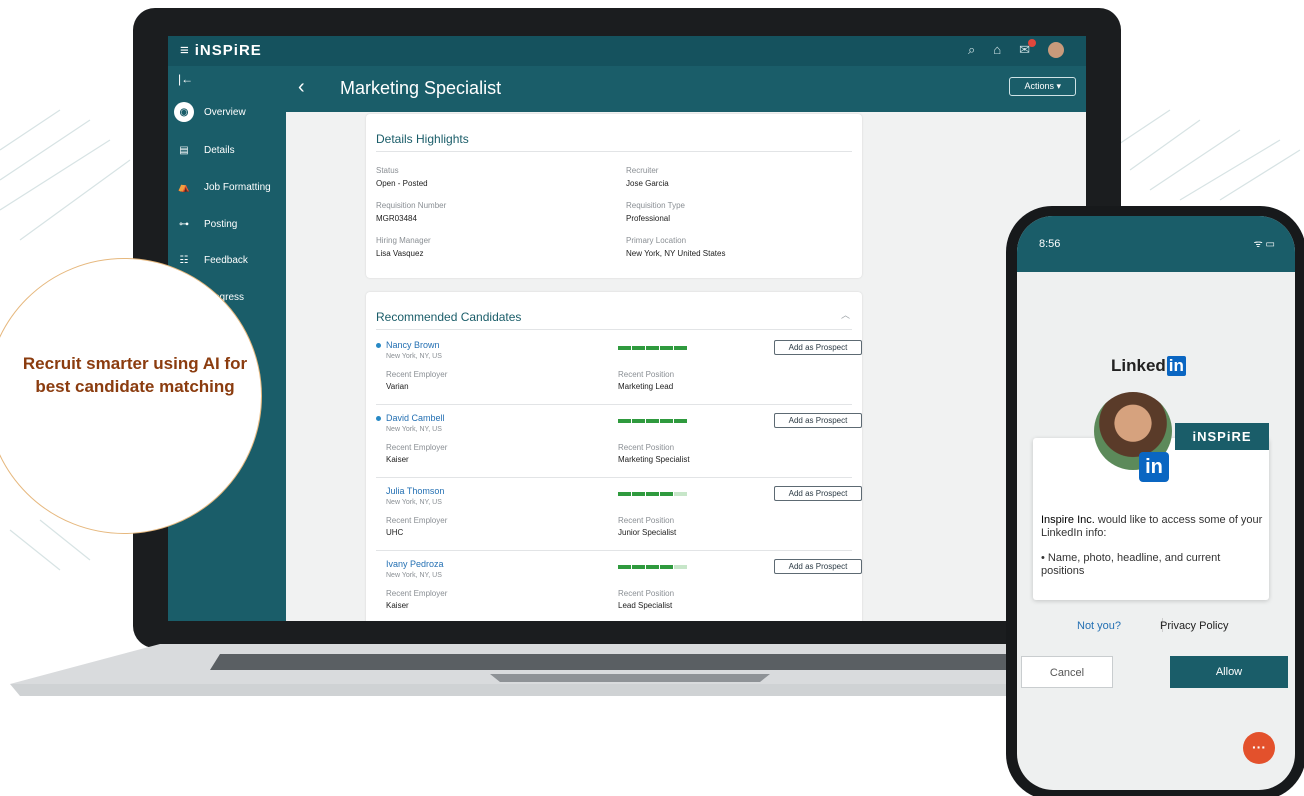 The width and height of the screenshot is (1304, 796). What do you see at coordinates (301, 87) in the screenshot?
I see `back-icon: ‹` at bounding box center [301, 87].